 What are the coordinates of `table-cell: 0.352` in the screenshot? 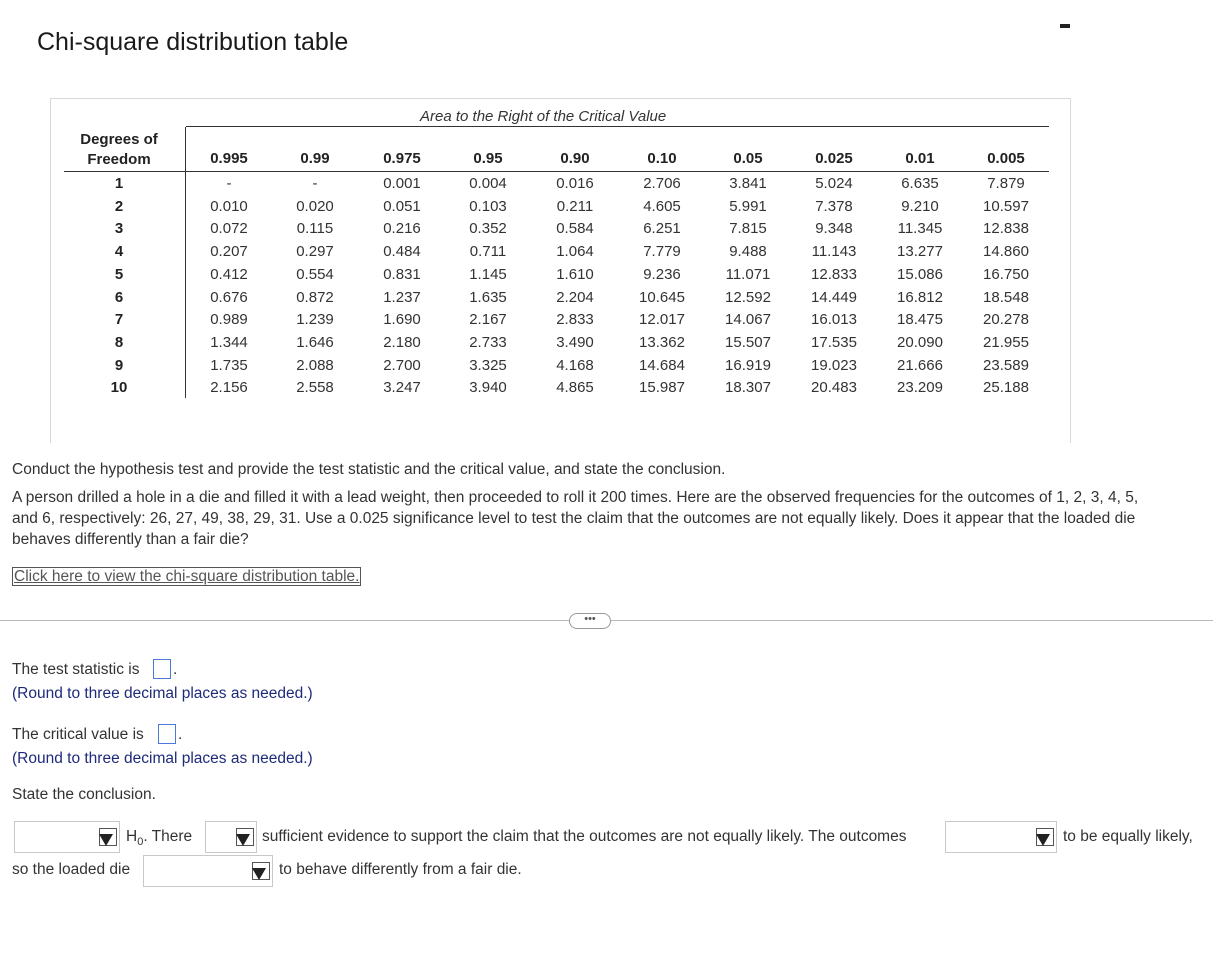 It's located at (488, 229).